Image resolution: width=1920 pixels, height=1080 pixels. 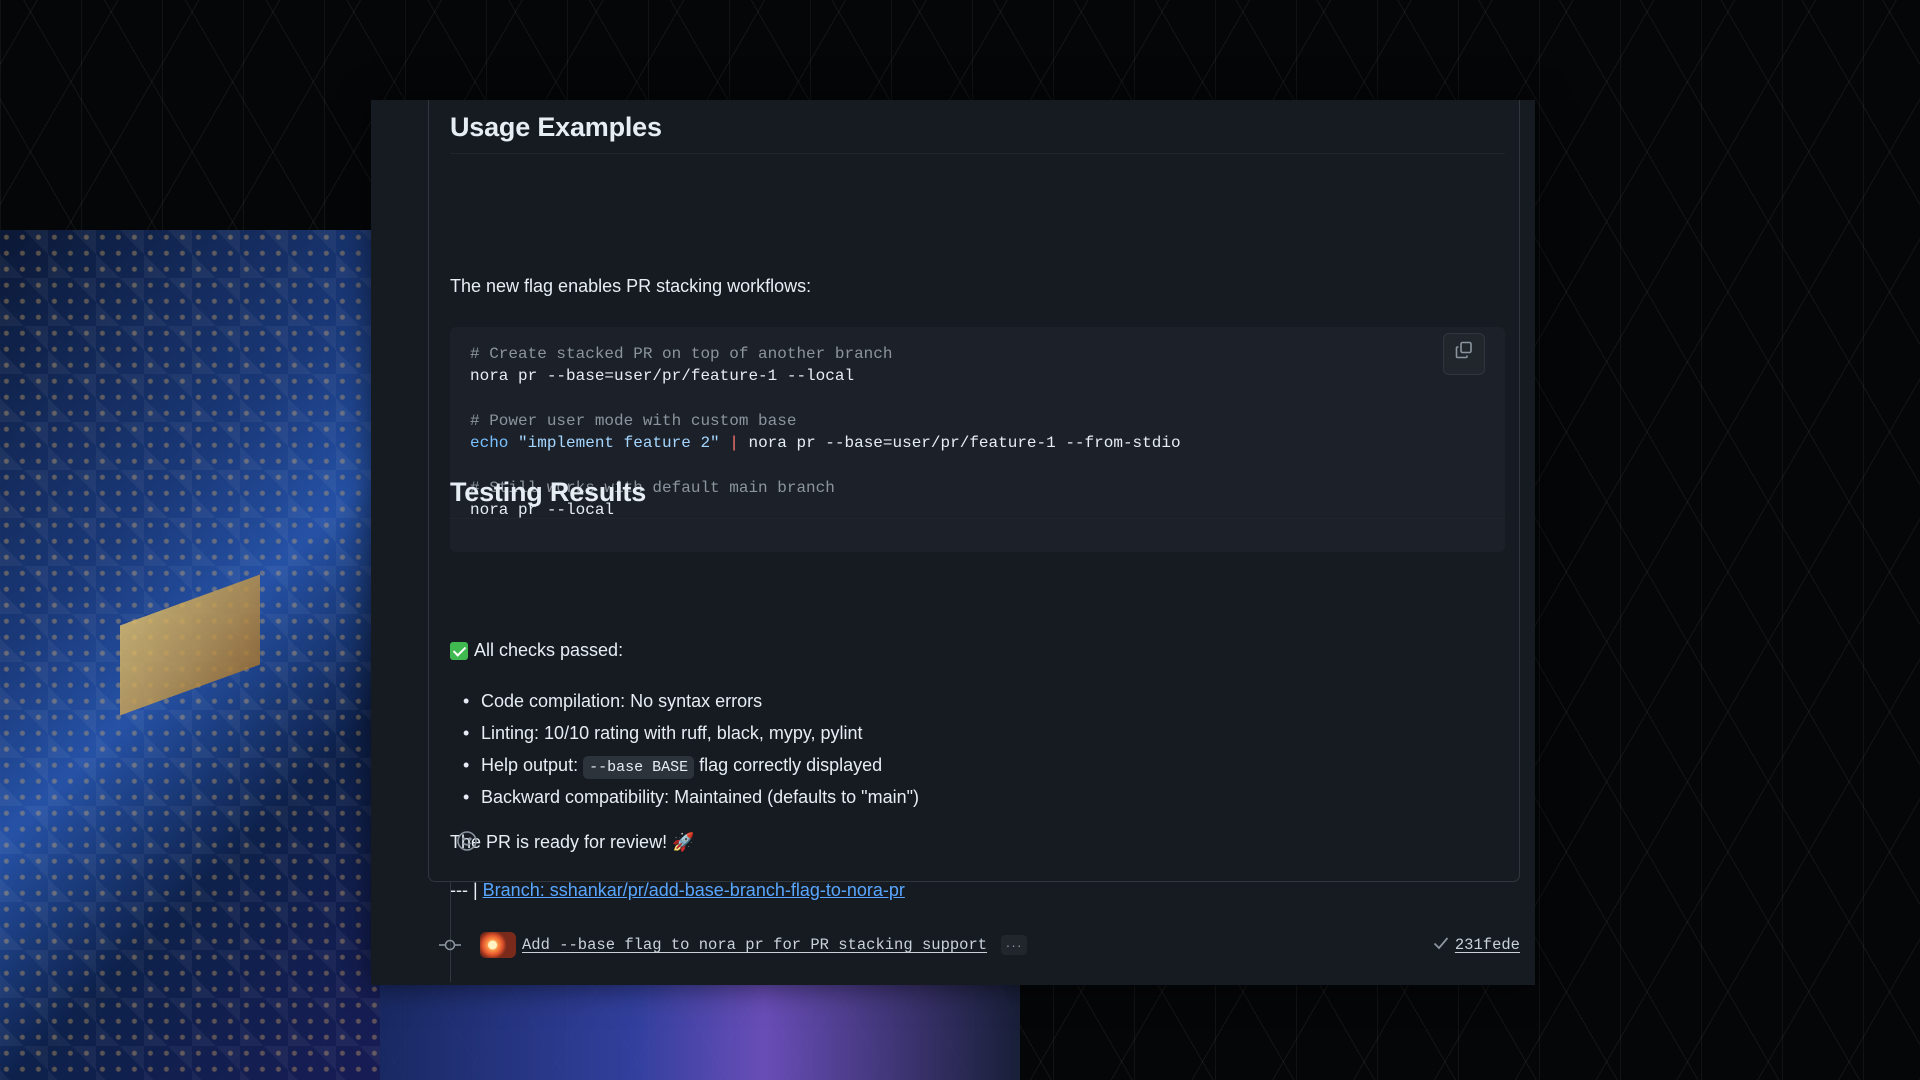 What do you see at coordinates (977, 421) in the screenshot?
I see `code-line: # Power user mode with custom base` at bounding box center [977, 421].